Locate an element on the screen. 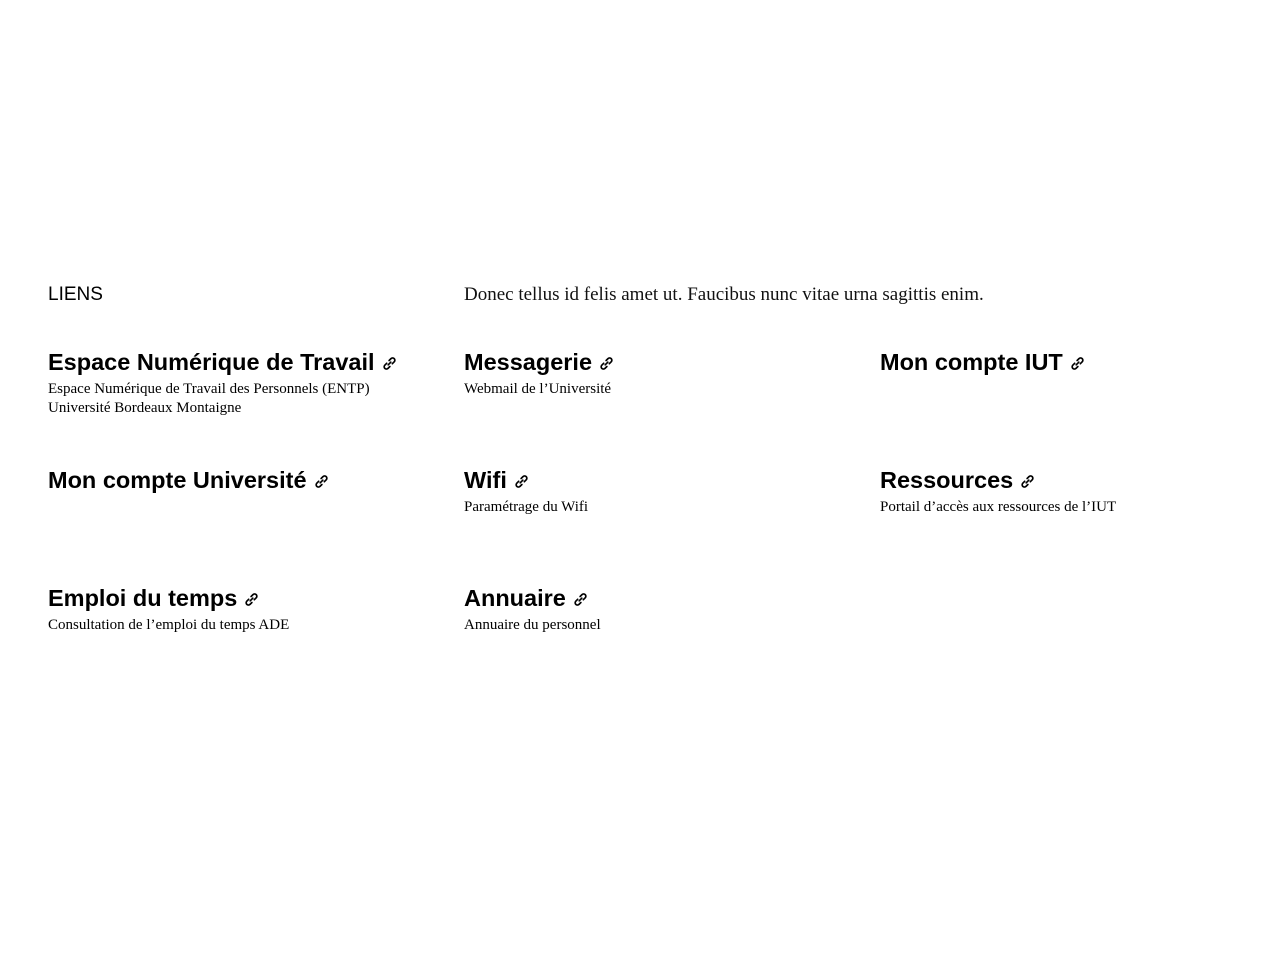  link-wifi: Wifi is located at coordinates (496, 480).